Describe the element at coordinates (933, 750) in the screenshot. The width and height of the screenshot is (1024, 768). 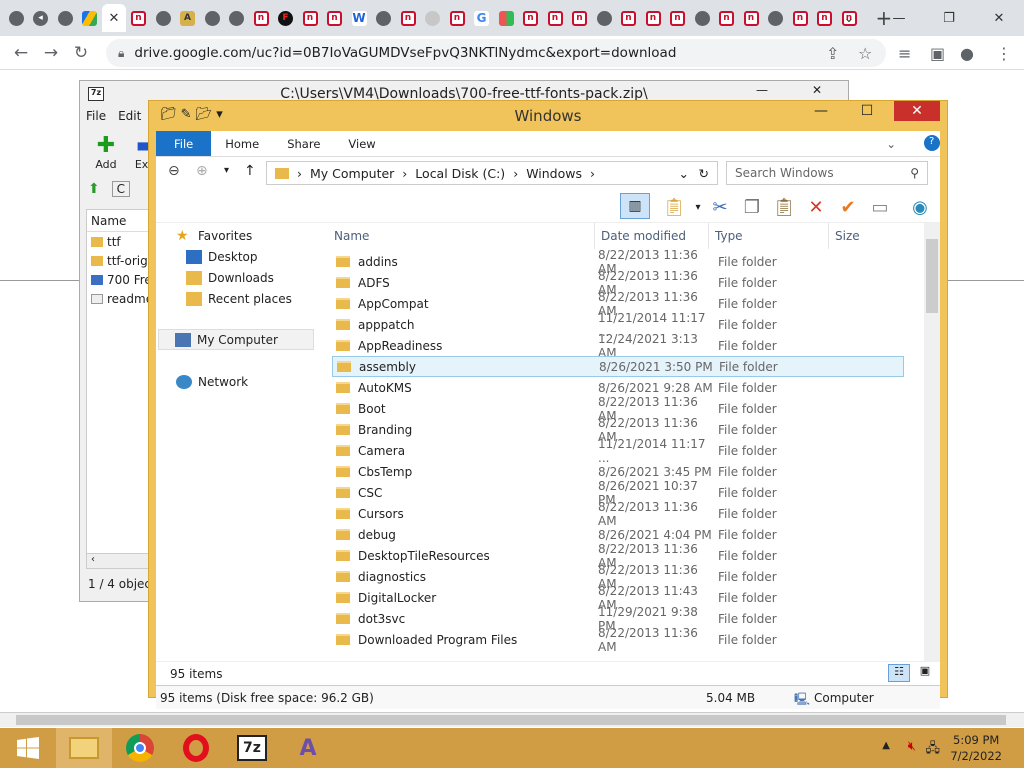
I see `network-tray-icon: 🖧︎` at that location.